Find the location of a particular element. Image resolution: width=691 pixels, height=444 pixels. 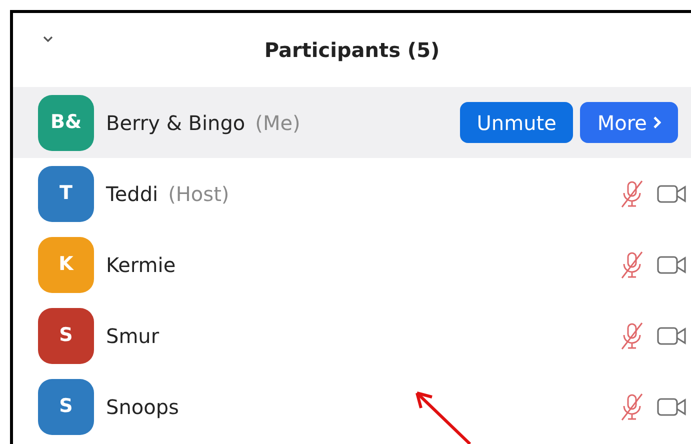

role-label: (Me) is located at coordinates (277, 123).